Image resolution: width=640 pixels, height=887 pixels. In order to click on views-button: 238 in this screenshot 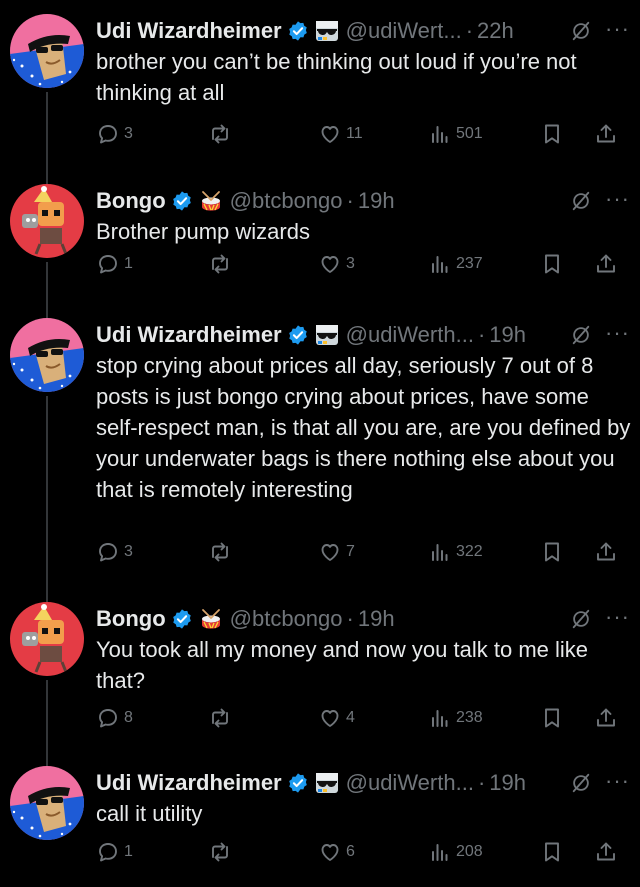, I will do `click(455, 718)`.